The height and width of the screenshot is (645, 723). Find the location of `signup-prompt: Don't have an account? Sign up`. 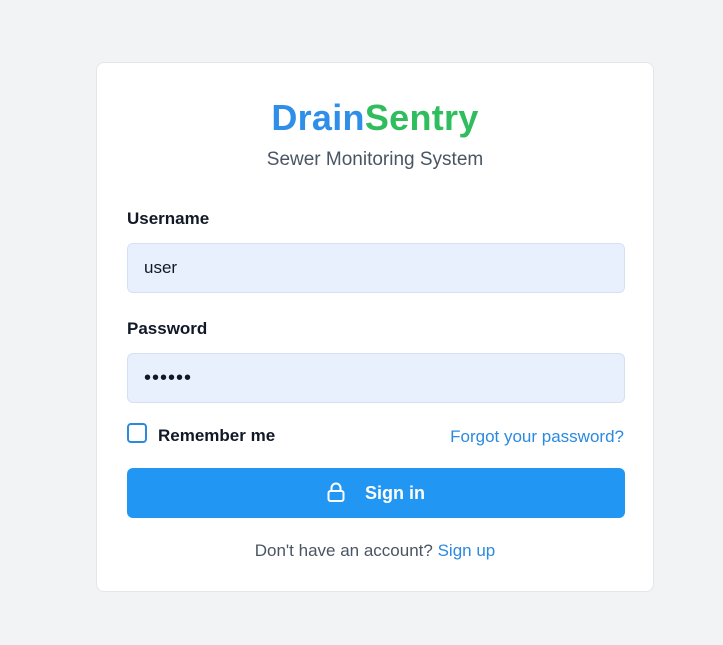

signup-prompt: Don't have an account? Sign up is located at coordinates (375, 551).